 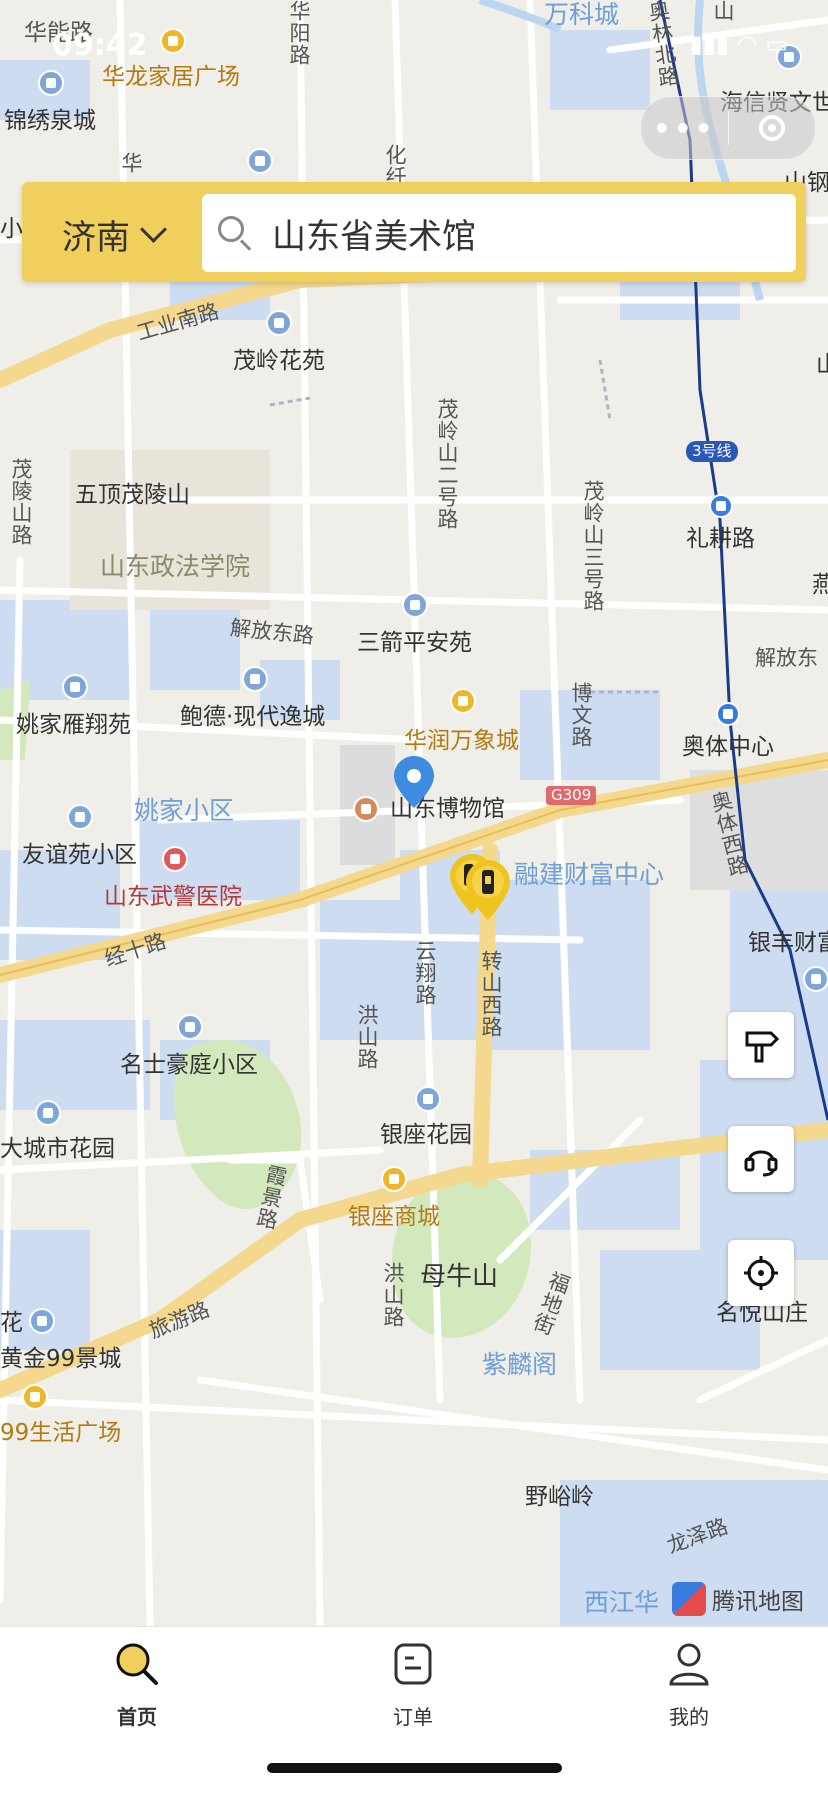 I want to click on map-label: 华润万象城, so click(x=461, y=741).